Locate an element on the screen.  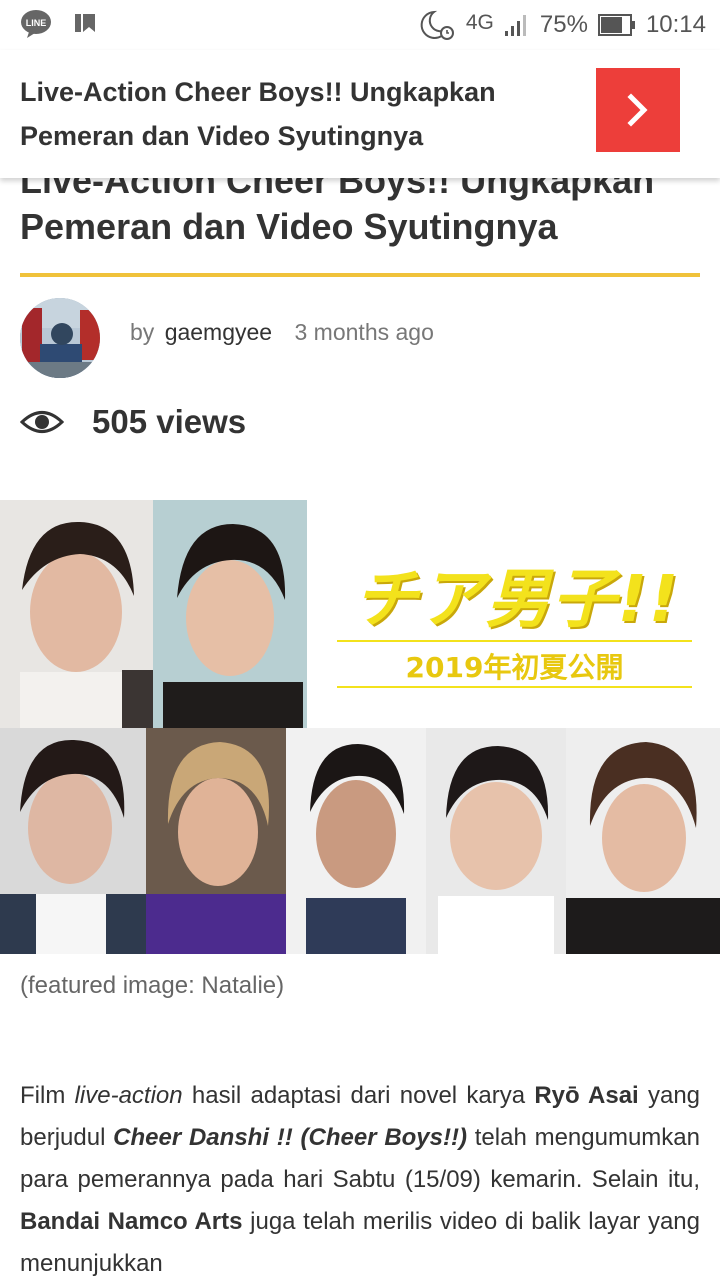
svg-text: LINE is located at coordinates (36, 23).